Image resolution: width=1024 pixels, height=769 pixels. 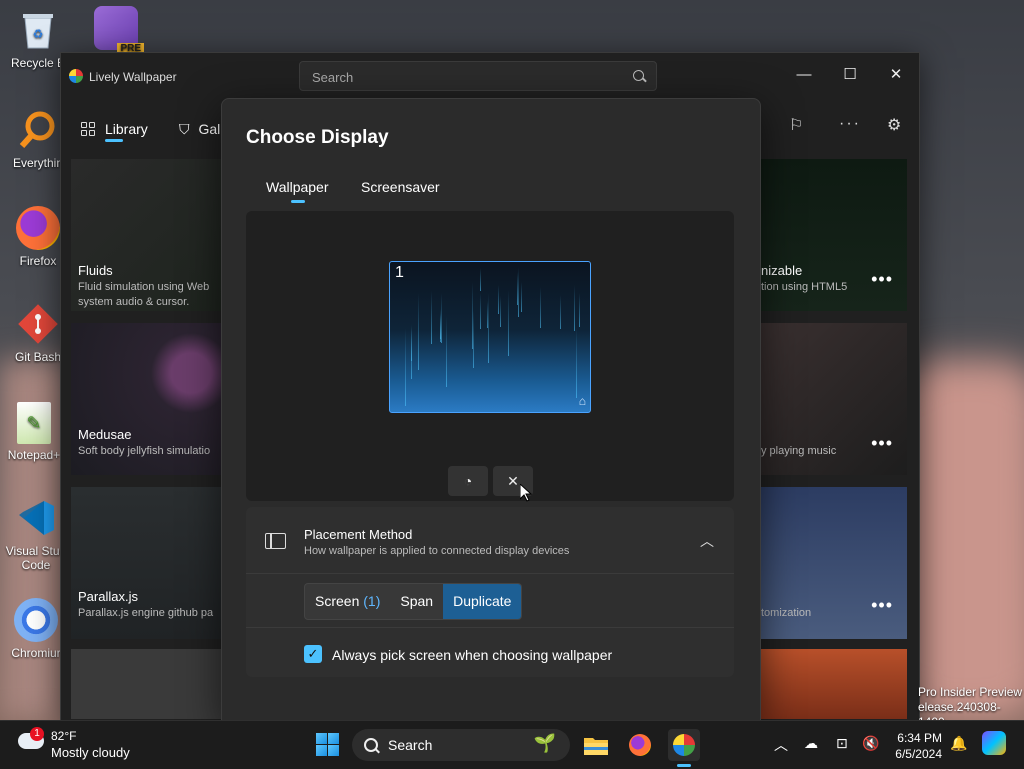 What do you see at coordinates (36, 518) in the screenshot?
I see `vscode-icon` at bounding box center [36, 518].